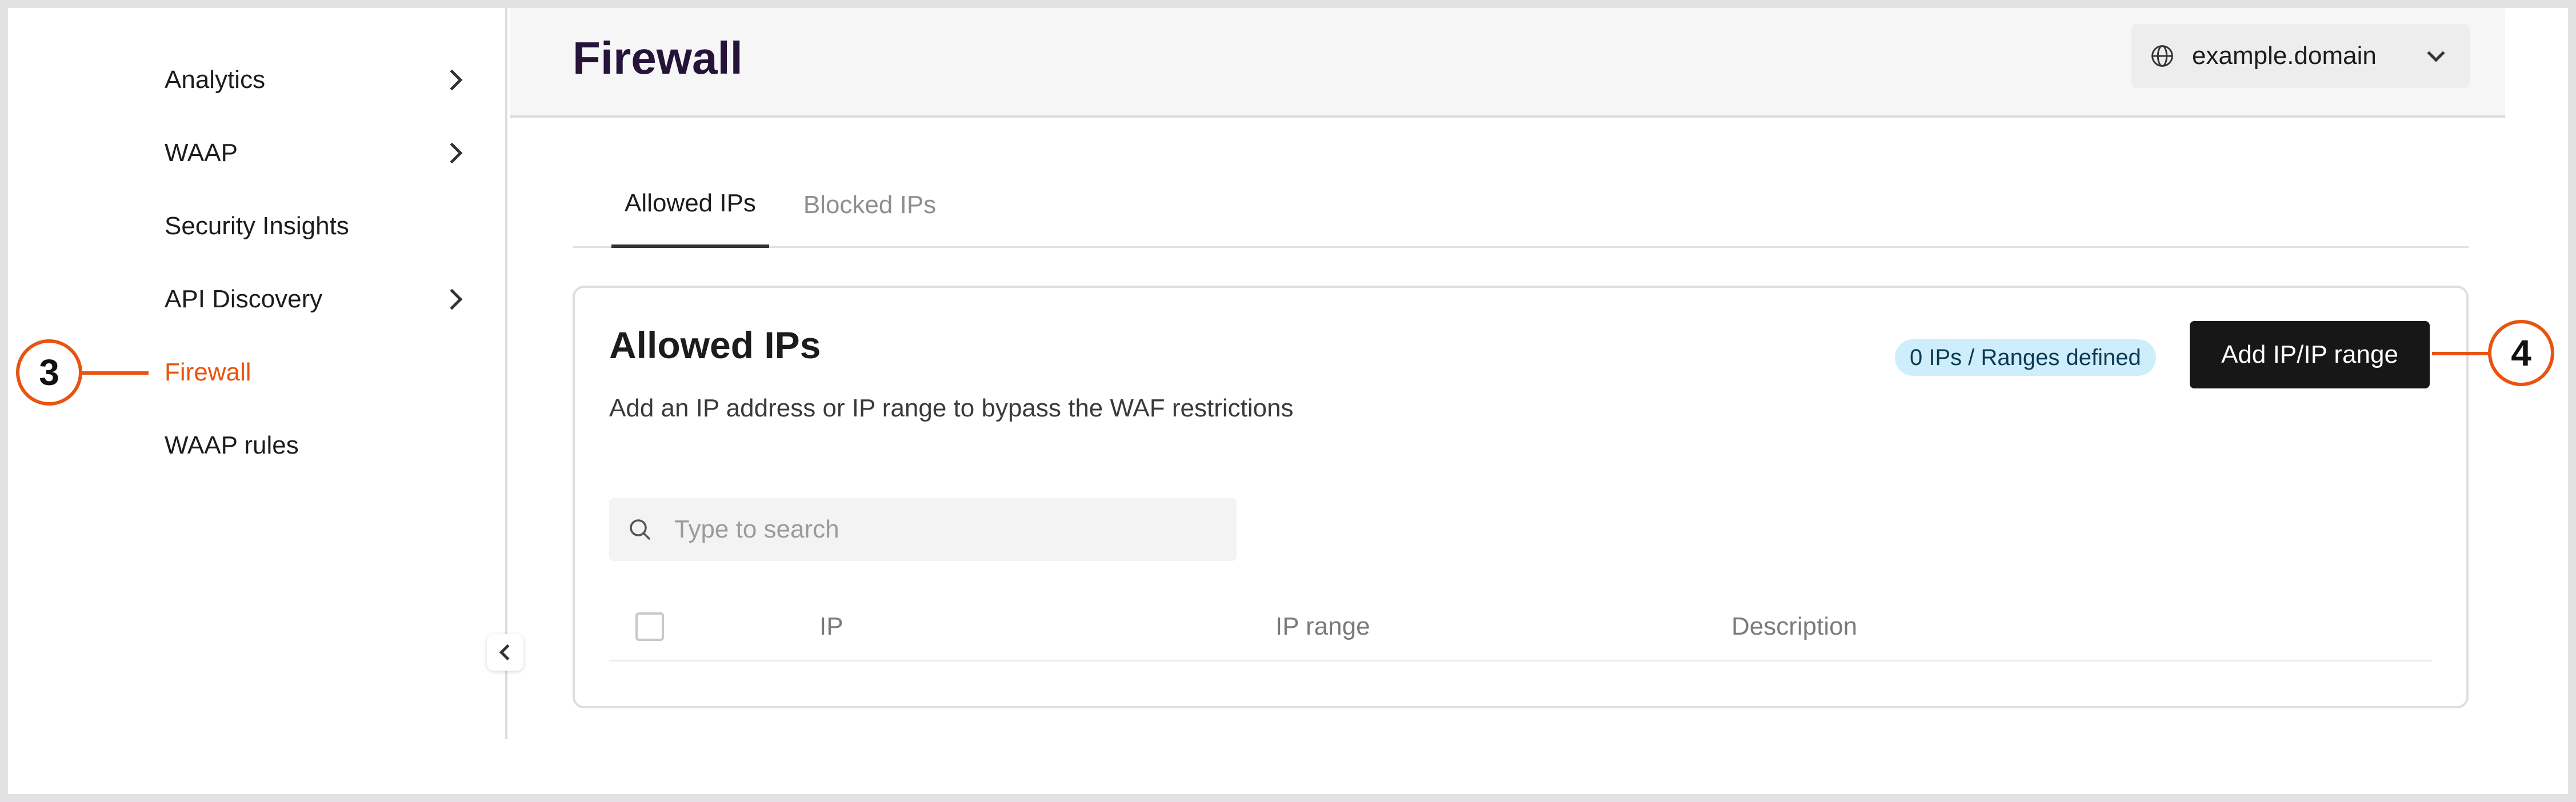  What do you see at coordinates (2436, 53) in the screenshot?
I see `chevron-down-icon` at bounding box center [2436, 53].